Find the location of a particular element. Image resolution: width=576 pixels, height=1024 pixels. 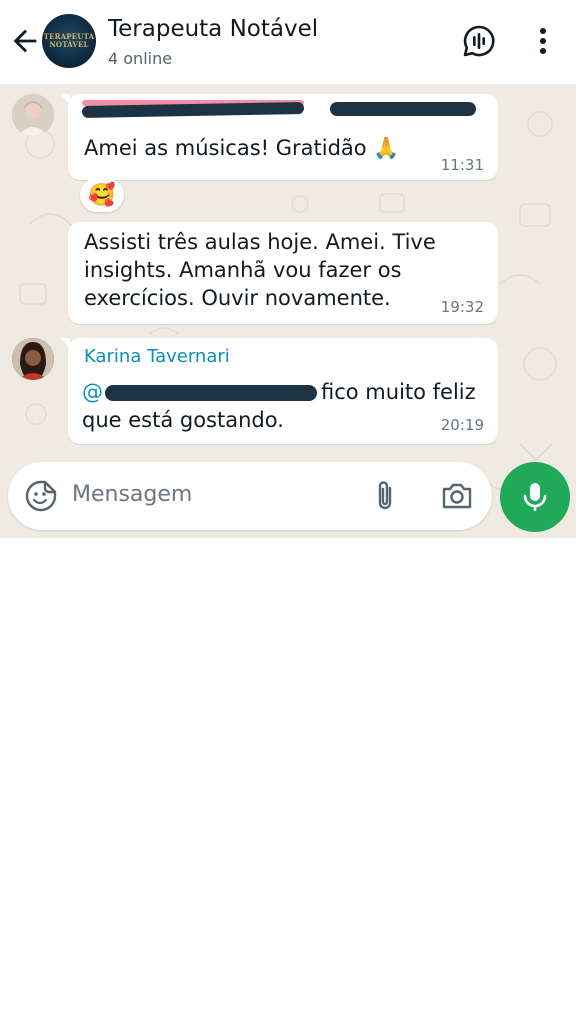

voice-chat-icon is located at coordinates (479, 41).